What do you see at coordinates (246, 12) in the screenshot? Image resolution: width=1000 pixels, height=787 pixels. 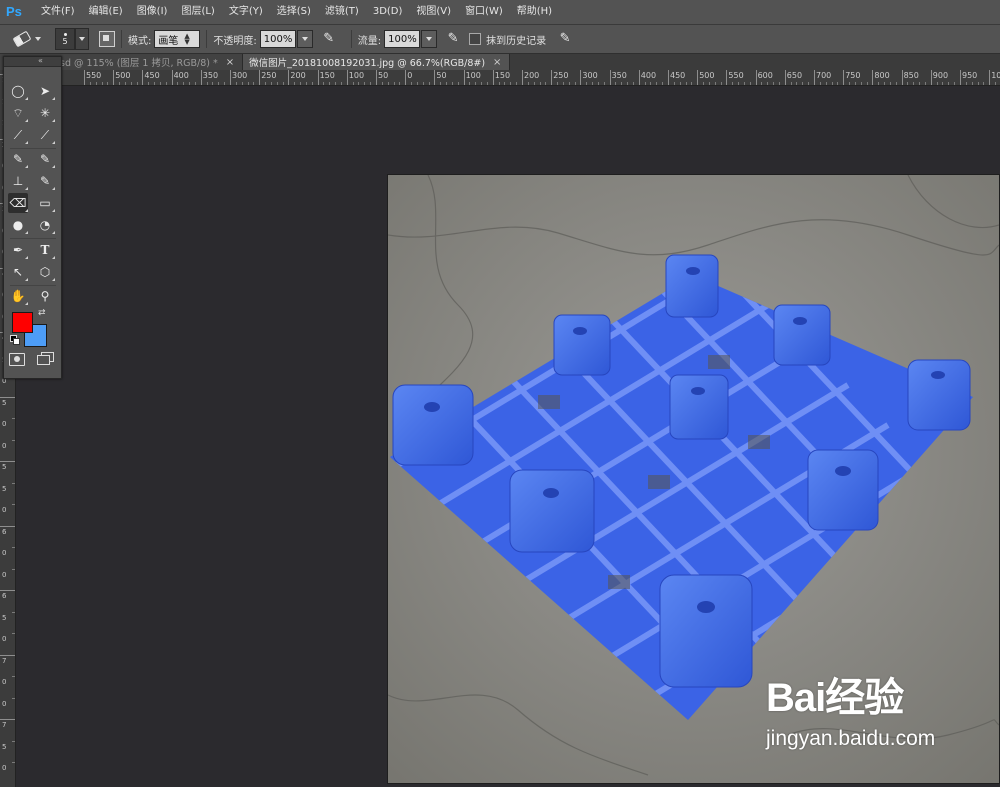 I see `menu-type: 文字(Y)` at bounding box center [246, 12].